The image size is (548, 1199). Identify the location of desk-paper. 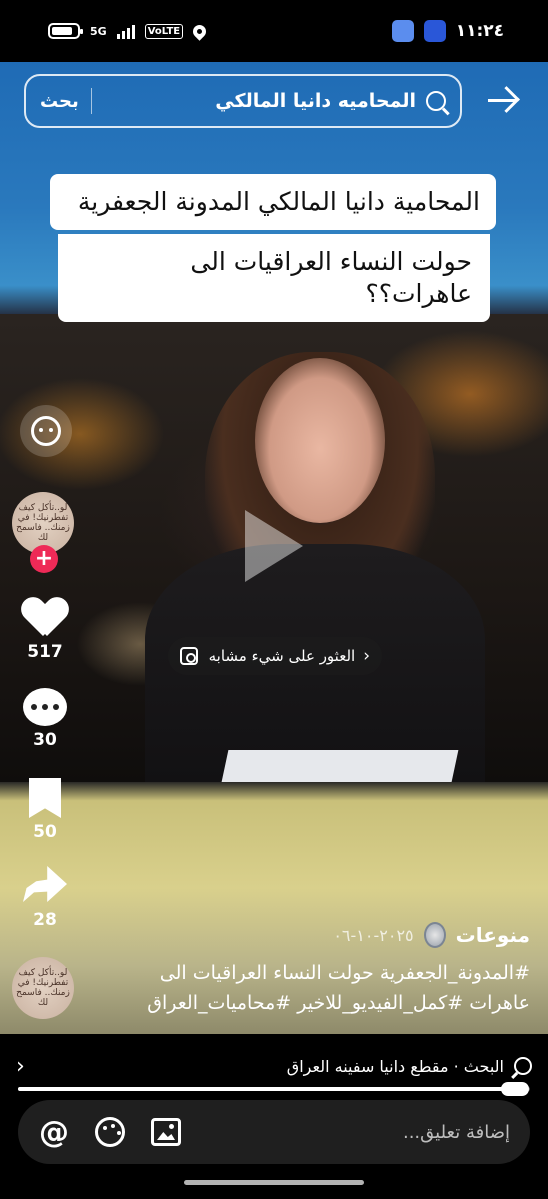
(340, 766).